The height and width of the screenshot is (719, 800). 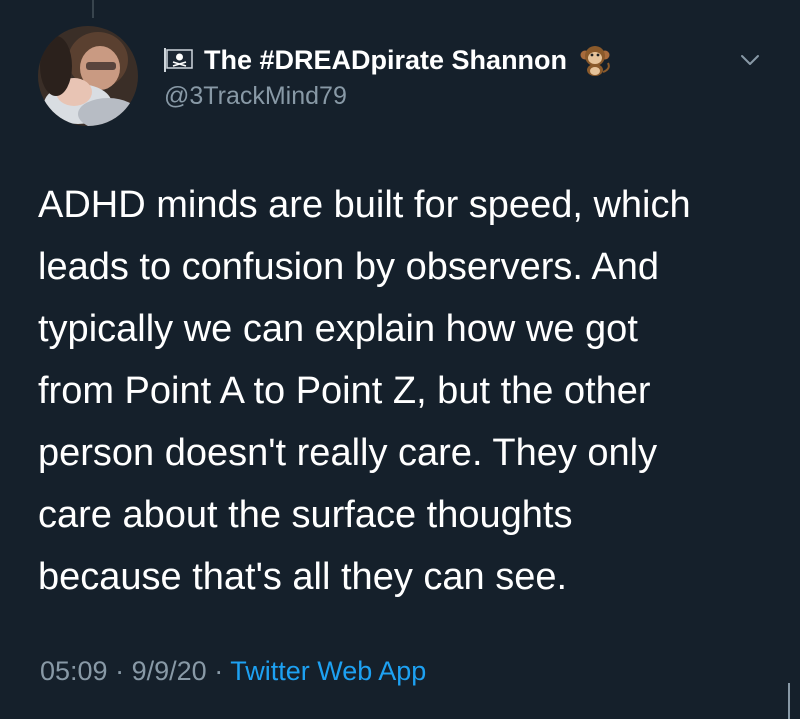 I want to click on avatar-photo, so click(x=88, y=76).